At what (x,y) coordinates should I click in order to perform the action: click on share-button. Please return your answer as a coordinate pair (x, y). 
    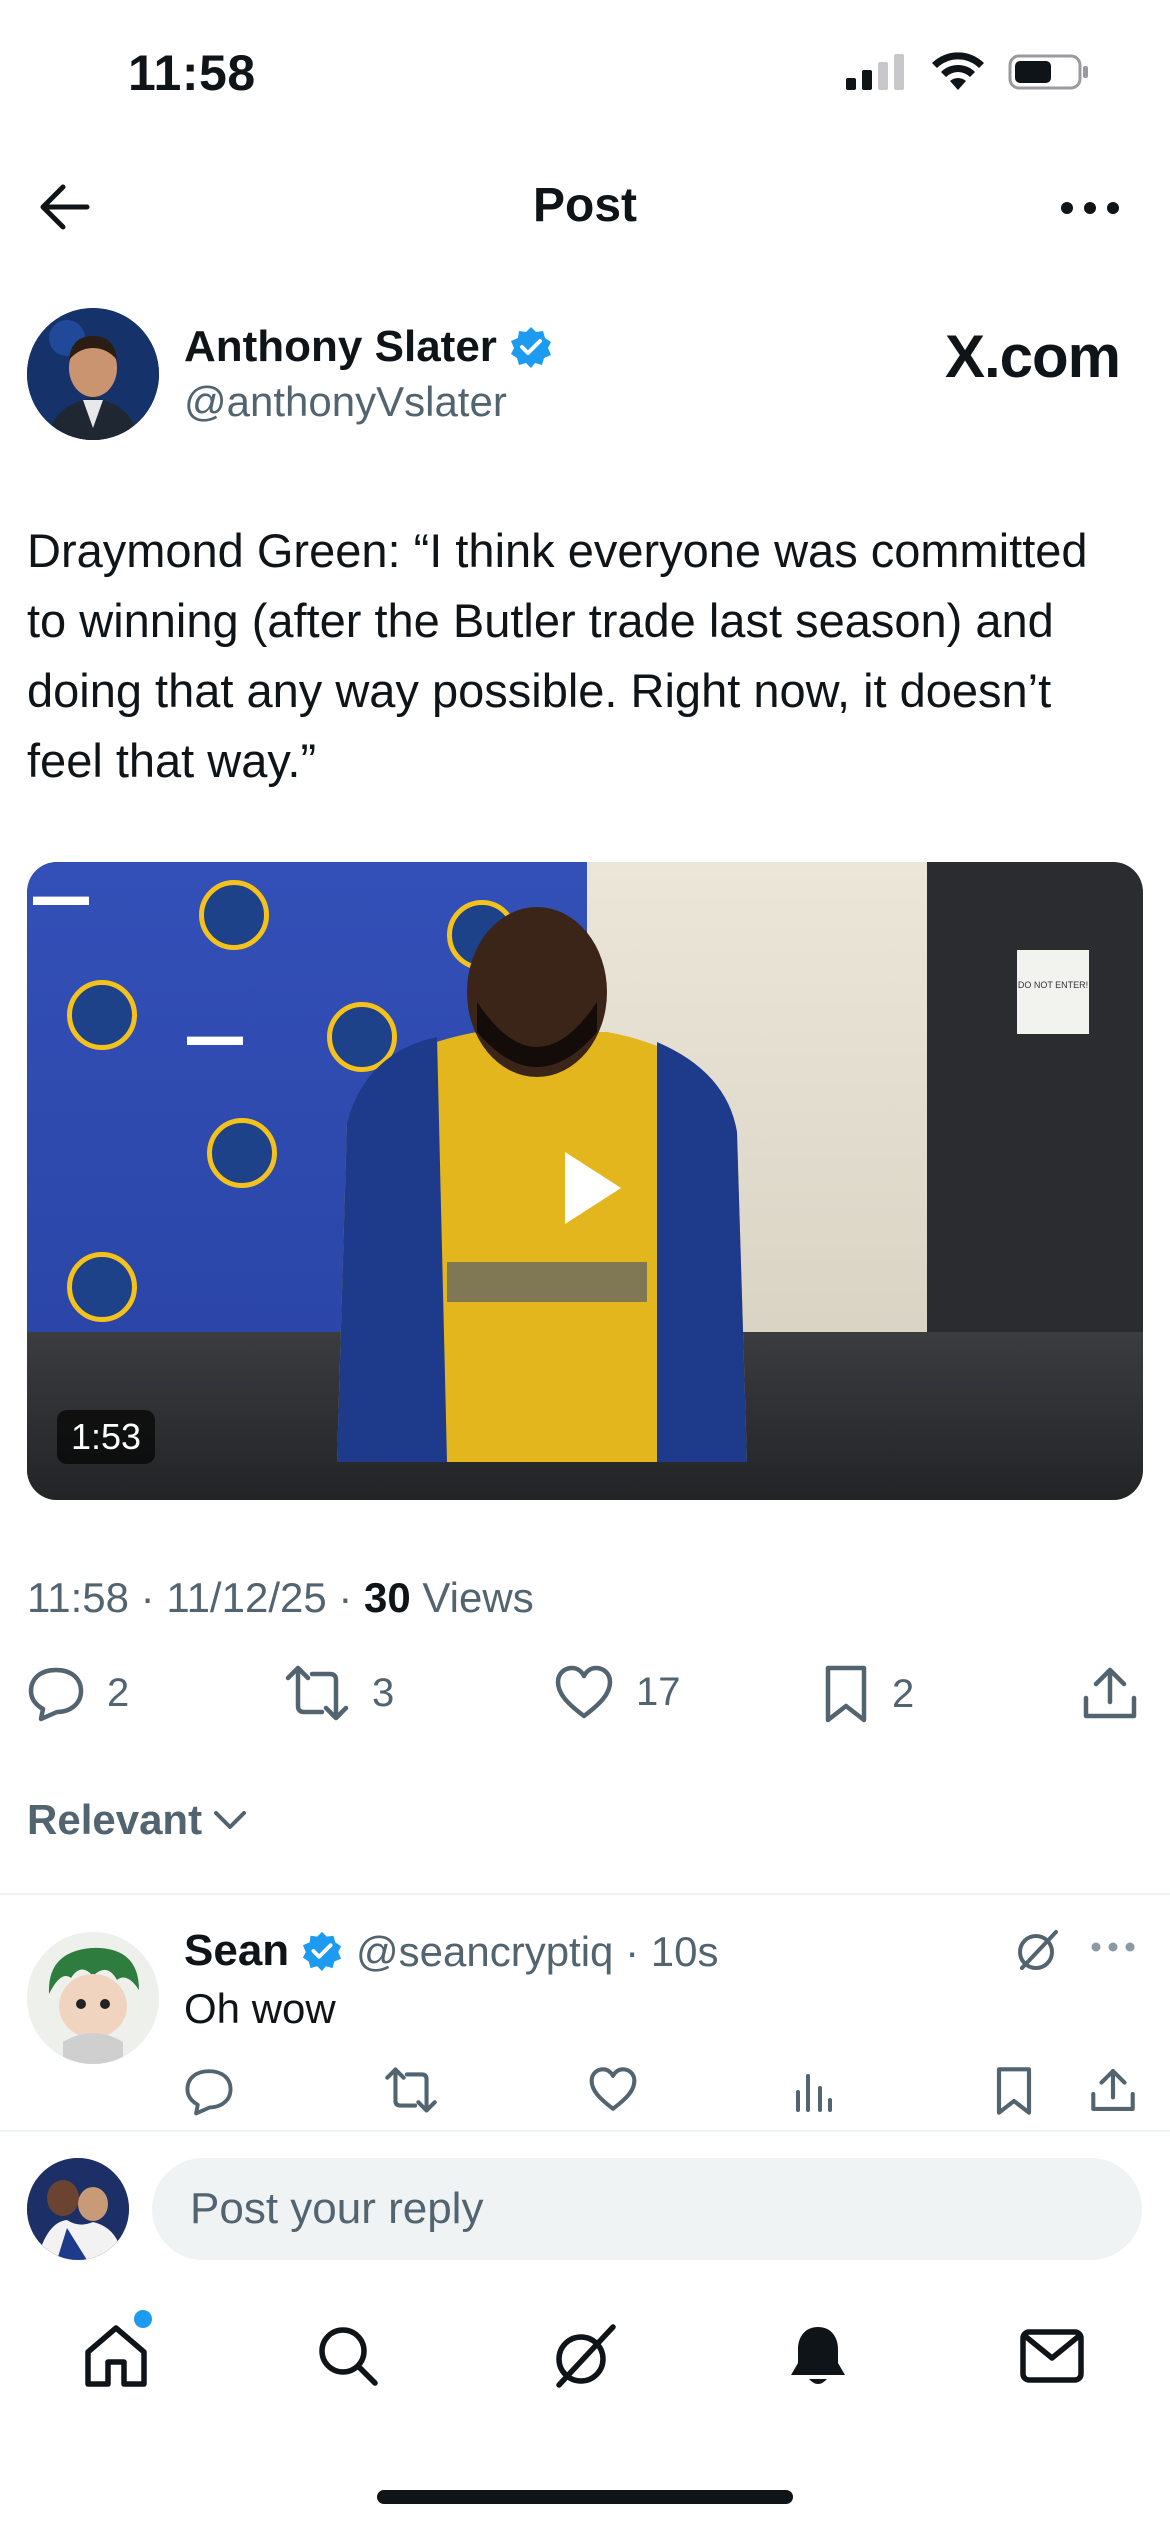
    Looking at the image, I should click on (1110, 1693).